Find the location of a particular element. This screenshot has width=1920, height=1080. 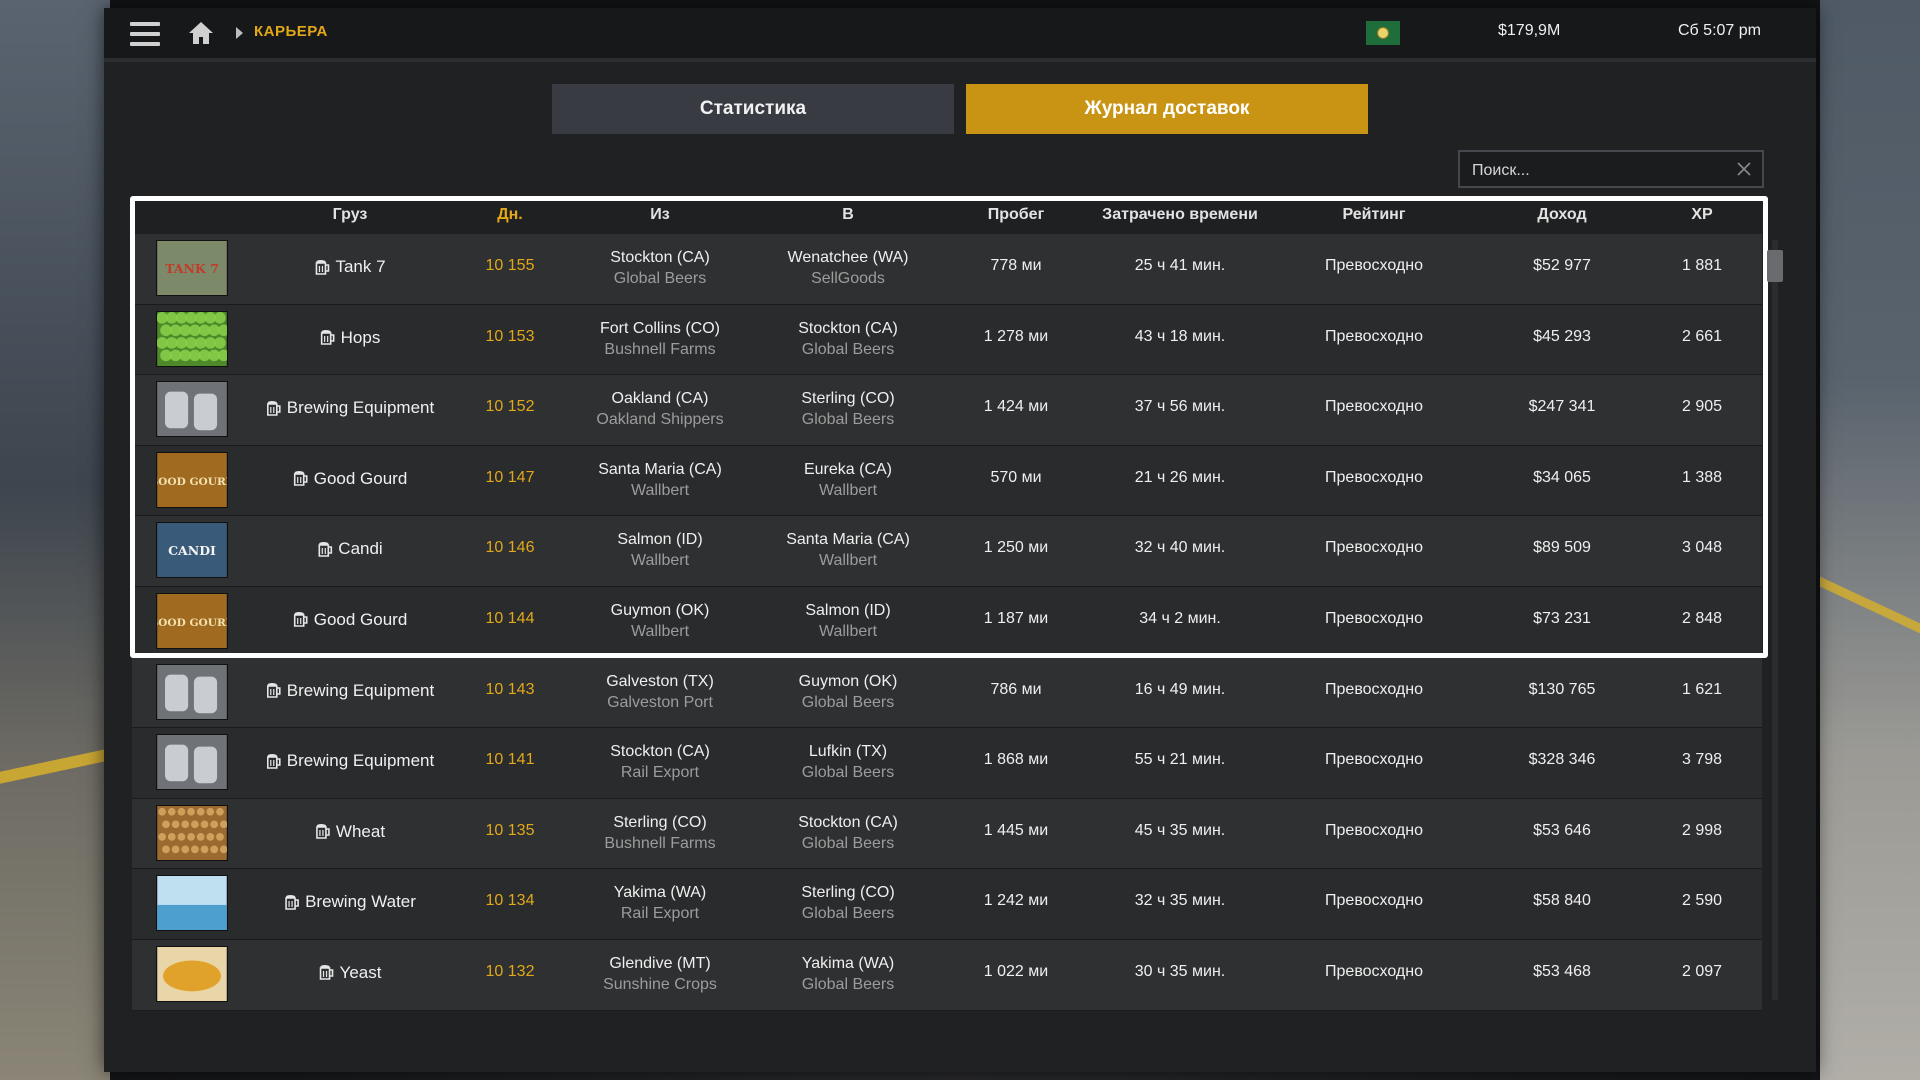

income-cell: $34 065 is located at coordinates (1562, 477).